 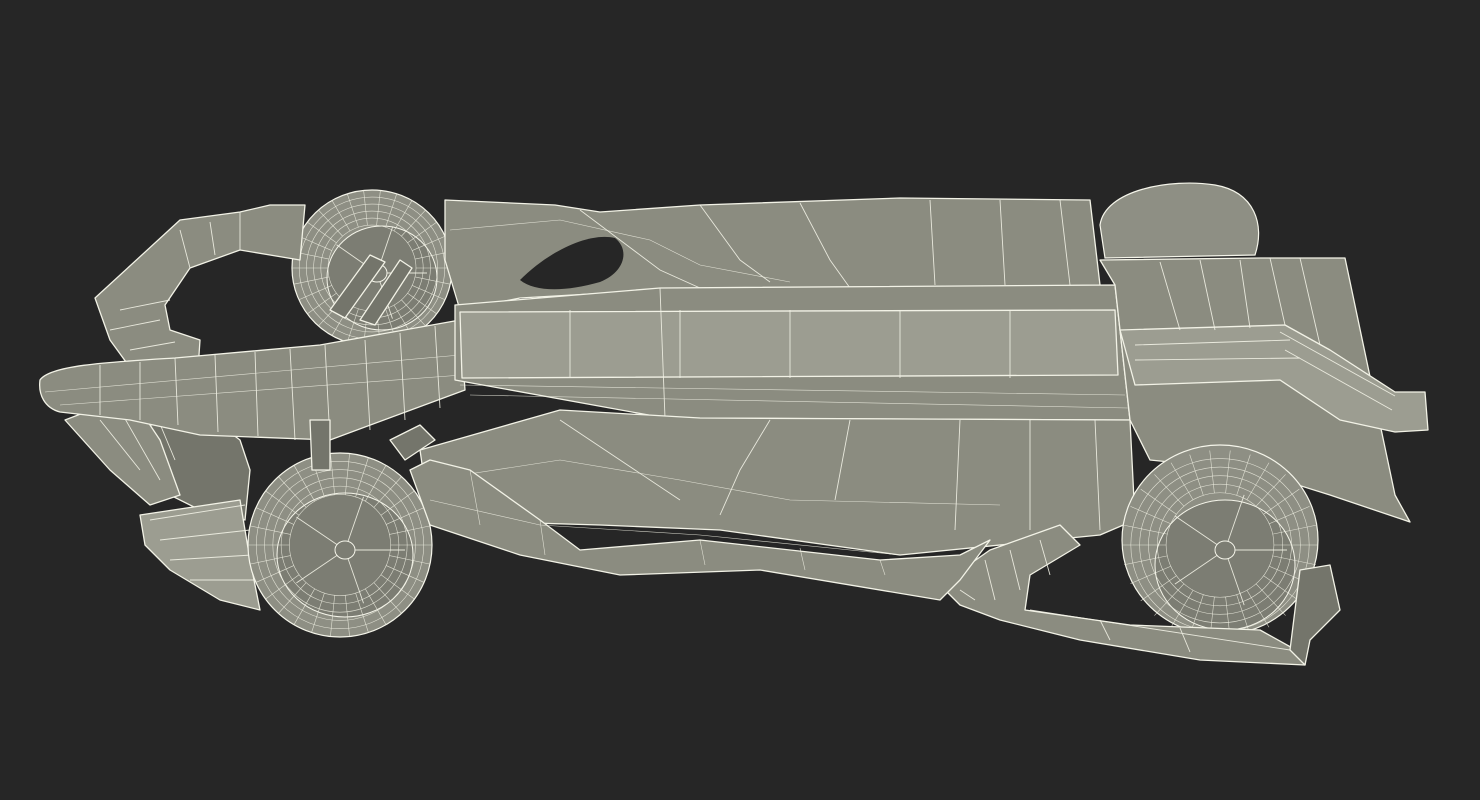 I want to click on front-right-wheel, so click(x=1179, y=220).